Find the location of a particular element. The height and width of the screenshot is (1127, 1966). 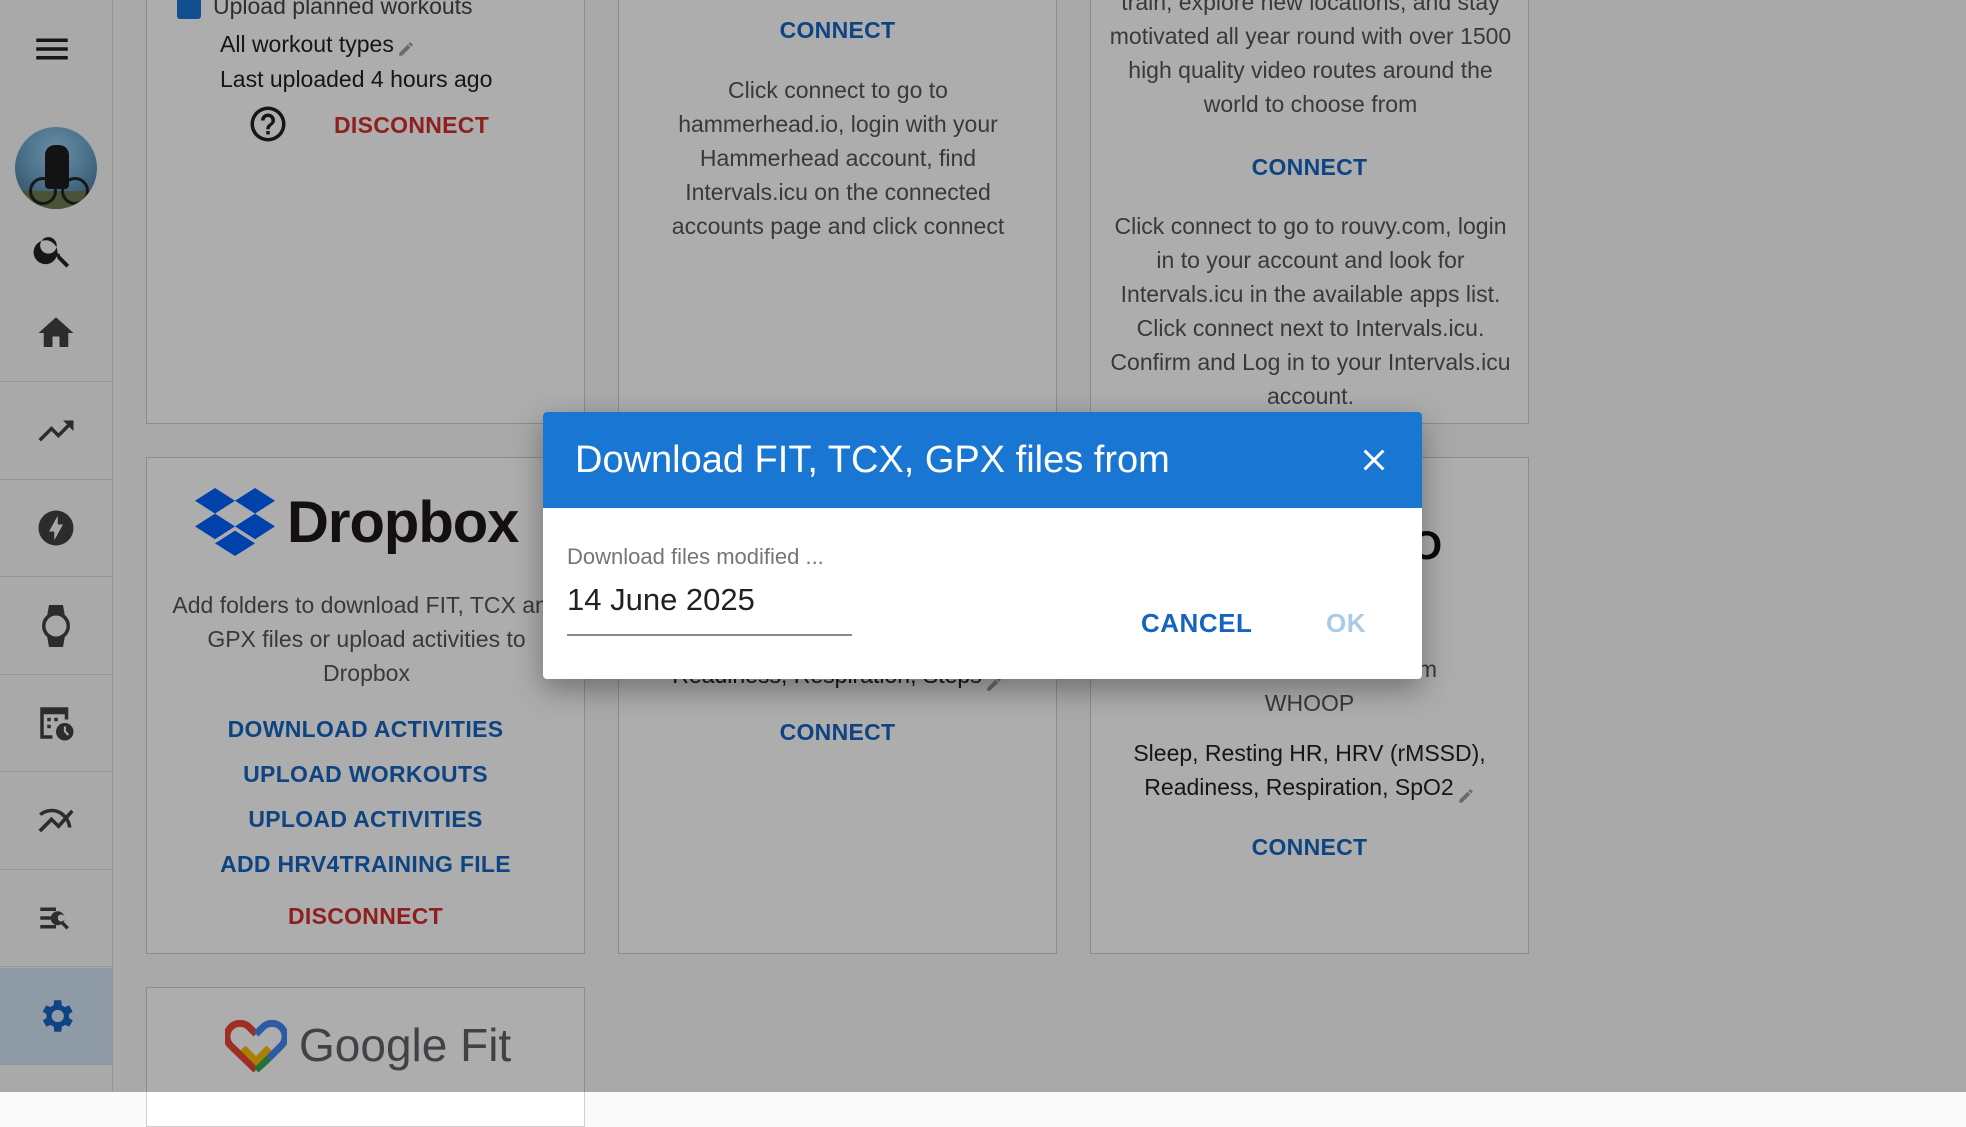

cancel-button: CANCEL is located at coordinates (1196, 623).